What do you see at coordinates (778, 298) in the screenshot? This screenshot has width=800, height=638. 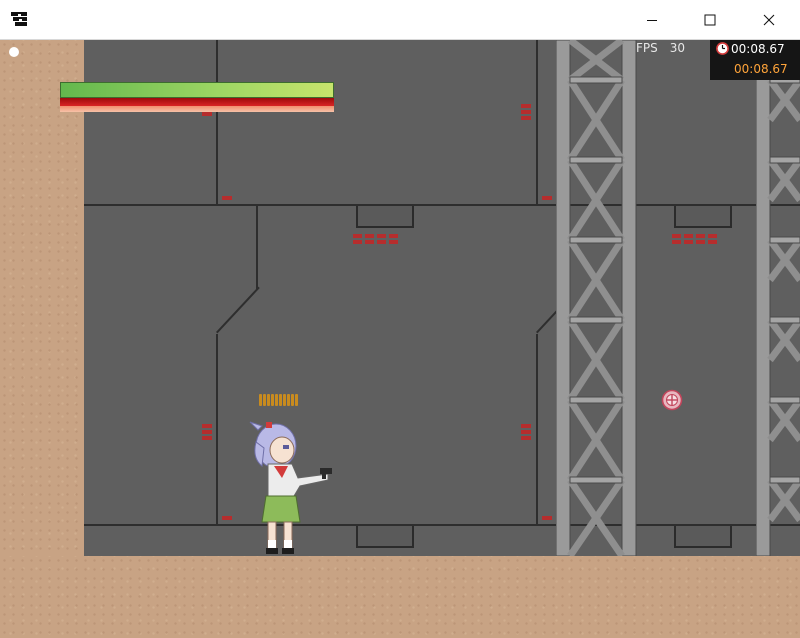 I see `steel-girder-right` at bounding box center [778, 298].